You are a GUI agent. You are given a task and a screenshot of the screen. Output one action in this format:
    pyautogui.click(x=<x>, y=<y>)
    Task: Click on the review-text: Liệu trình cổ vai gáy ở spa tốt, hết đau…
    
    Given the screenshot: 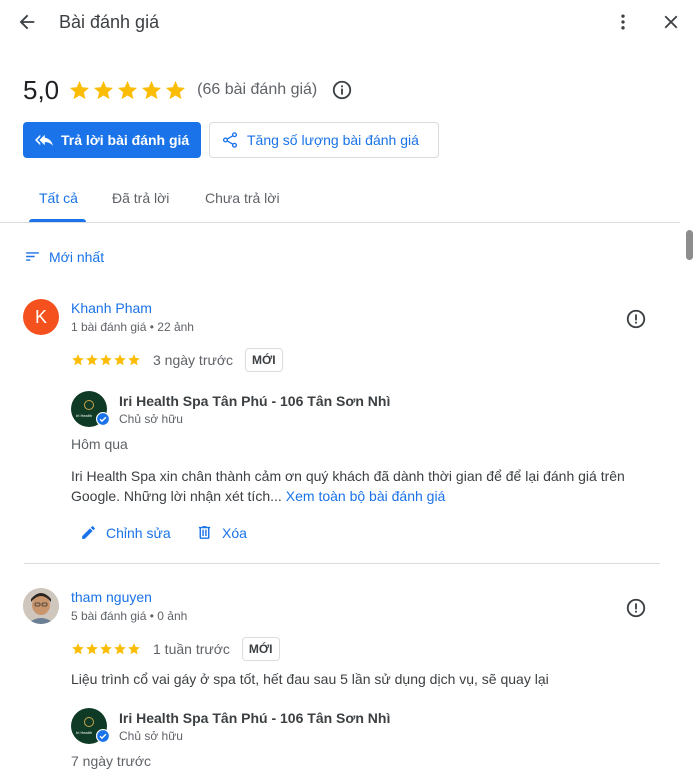 What is the action you would take?
    pyautogui.click(x=310, y=679)
    